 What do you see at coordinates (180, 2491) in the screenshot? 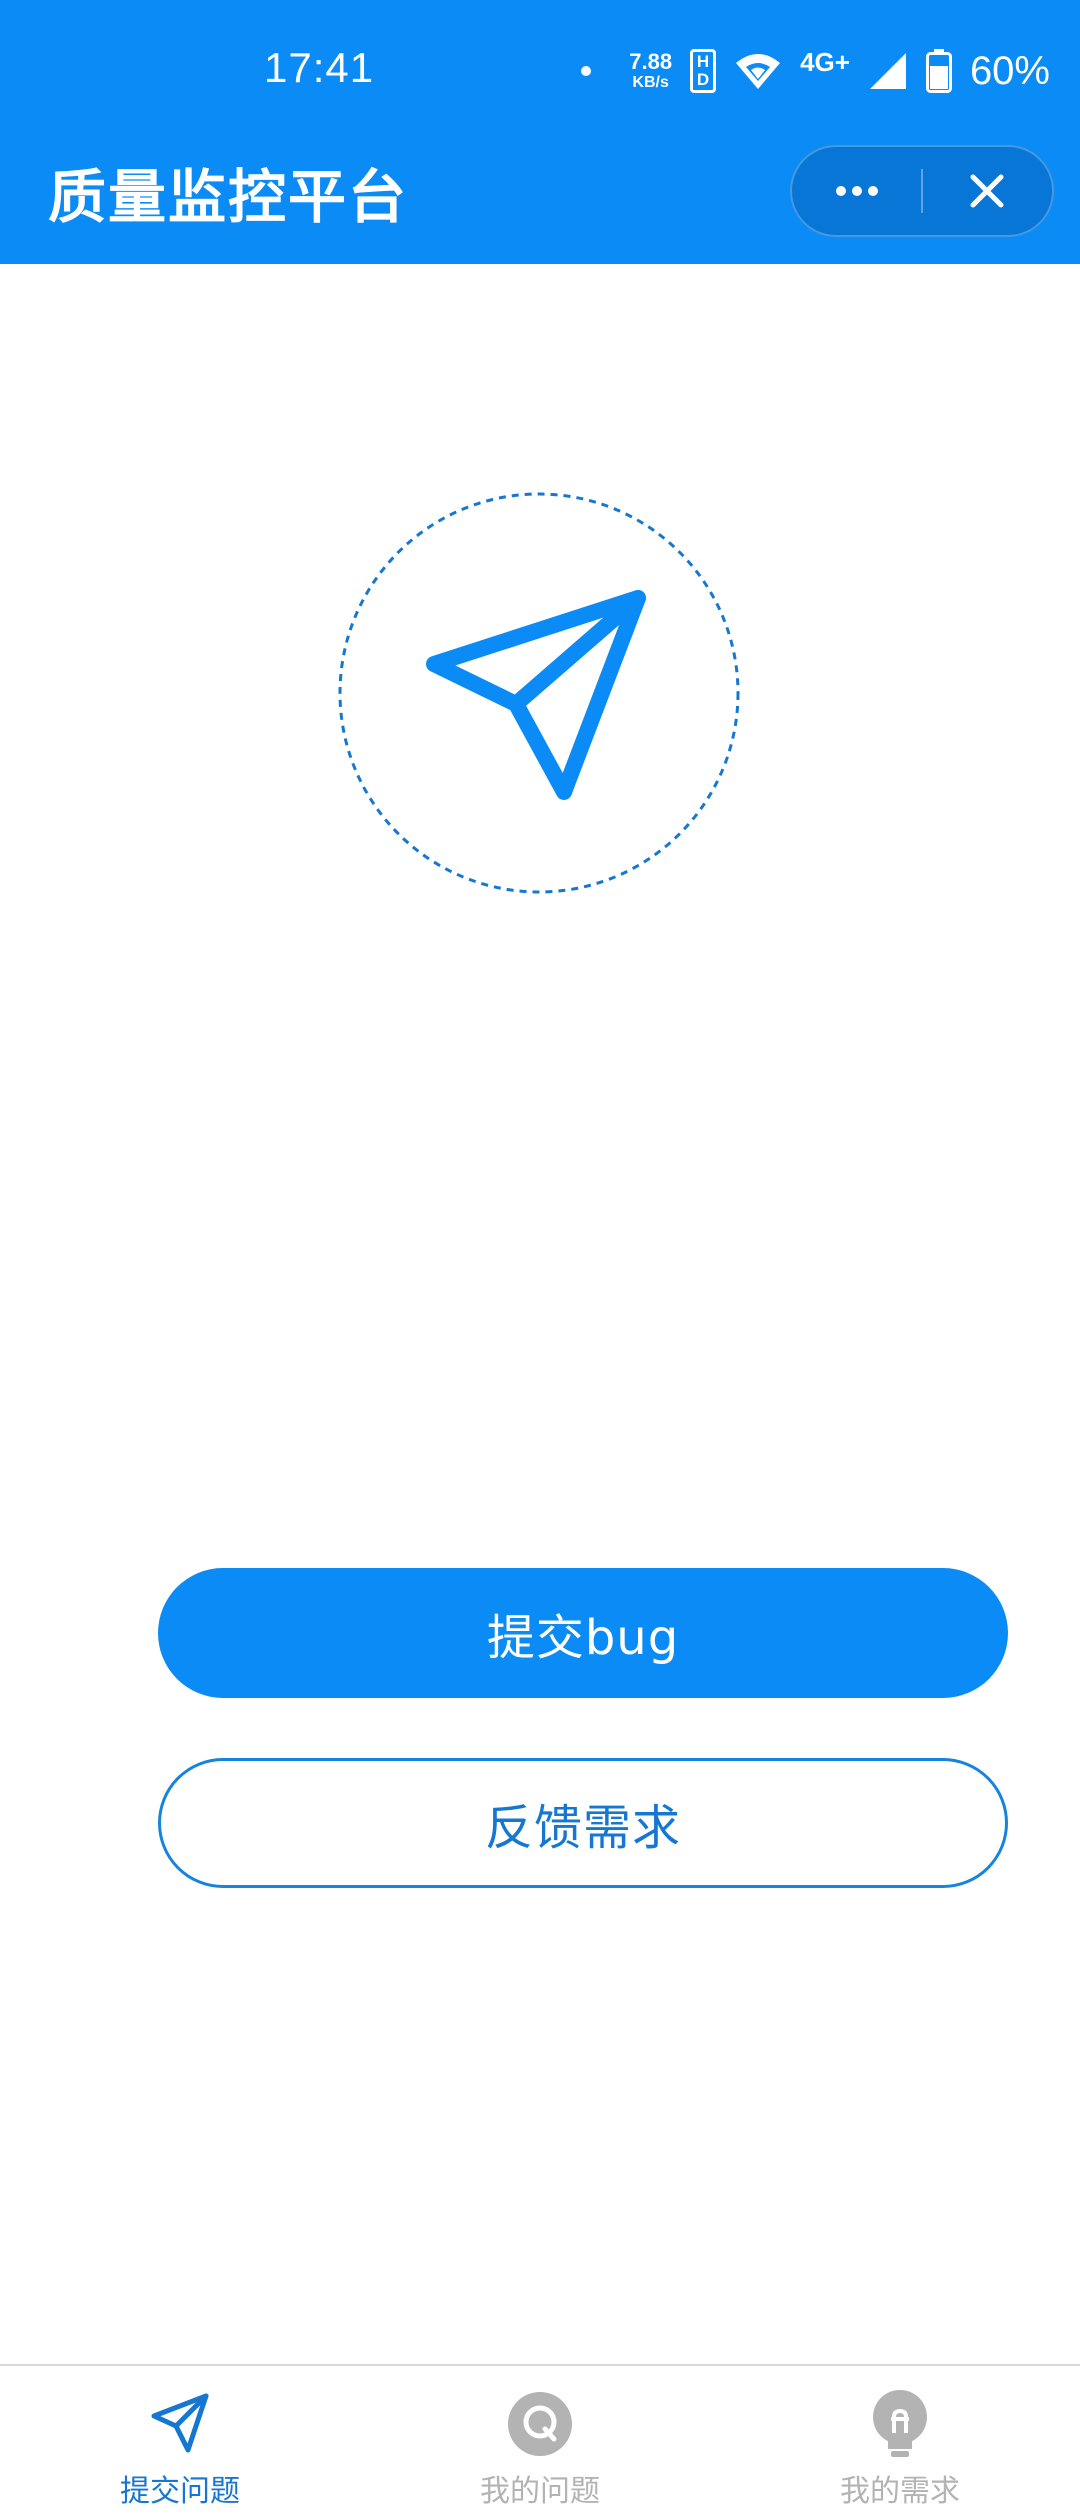
I see `tab-label: 提交问题` at bounding box center [180, 2491].